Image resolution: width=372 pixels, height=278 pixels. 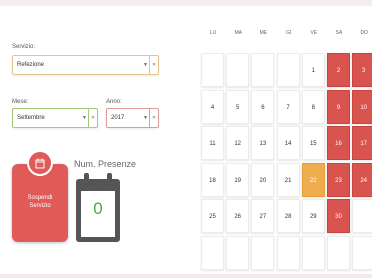 I want to click on calendar-day-cell: 16, so click(x=338, y=143).